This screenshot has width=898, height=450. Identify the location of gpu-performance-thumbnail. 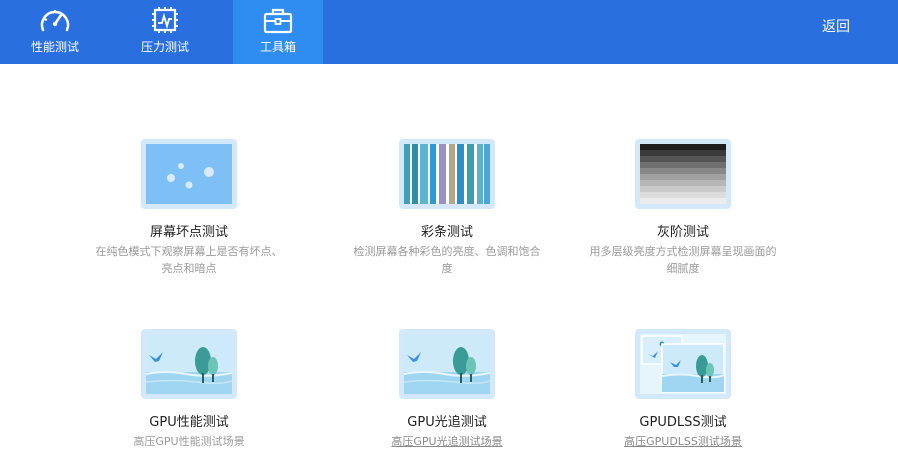
(189, 364).